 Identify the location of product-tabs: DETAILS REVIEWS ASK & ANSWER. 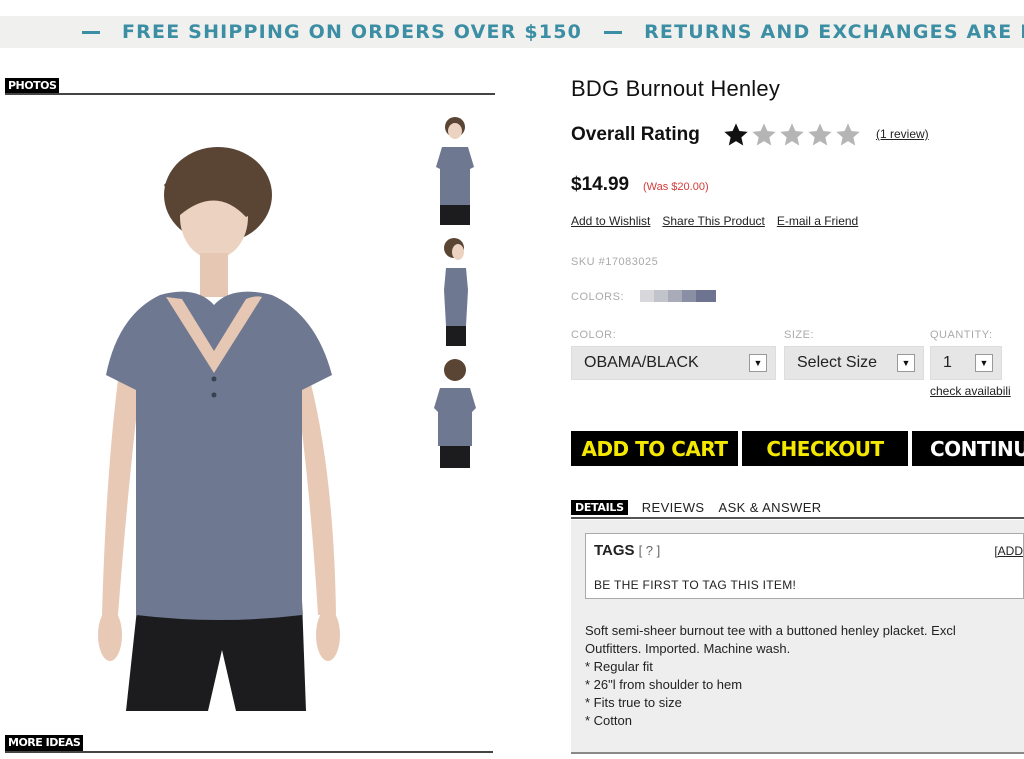
(696, 507).